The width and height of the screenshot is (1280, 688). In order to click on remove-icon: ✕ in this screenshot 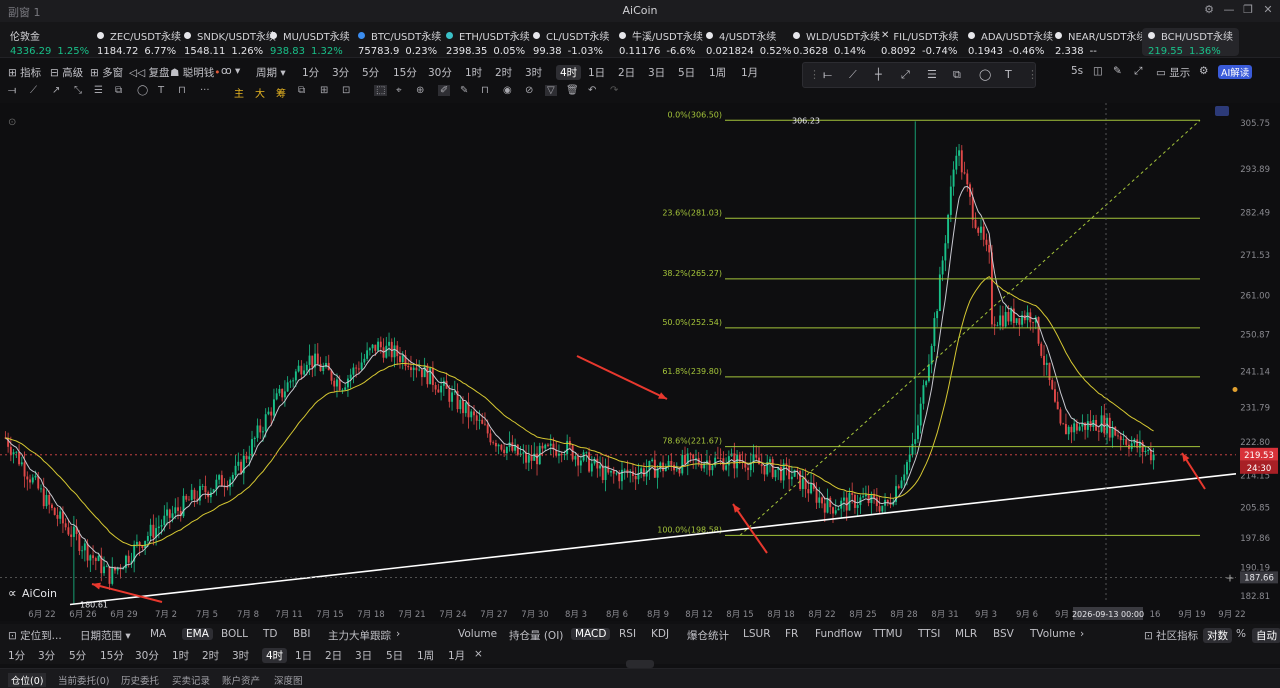, I will do `click(885, 35)`.